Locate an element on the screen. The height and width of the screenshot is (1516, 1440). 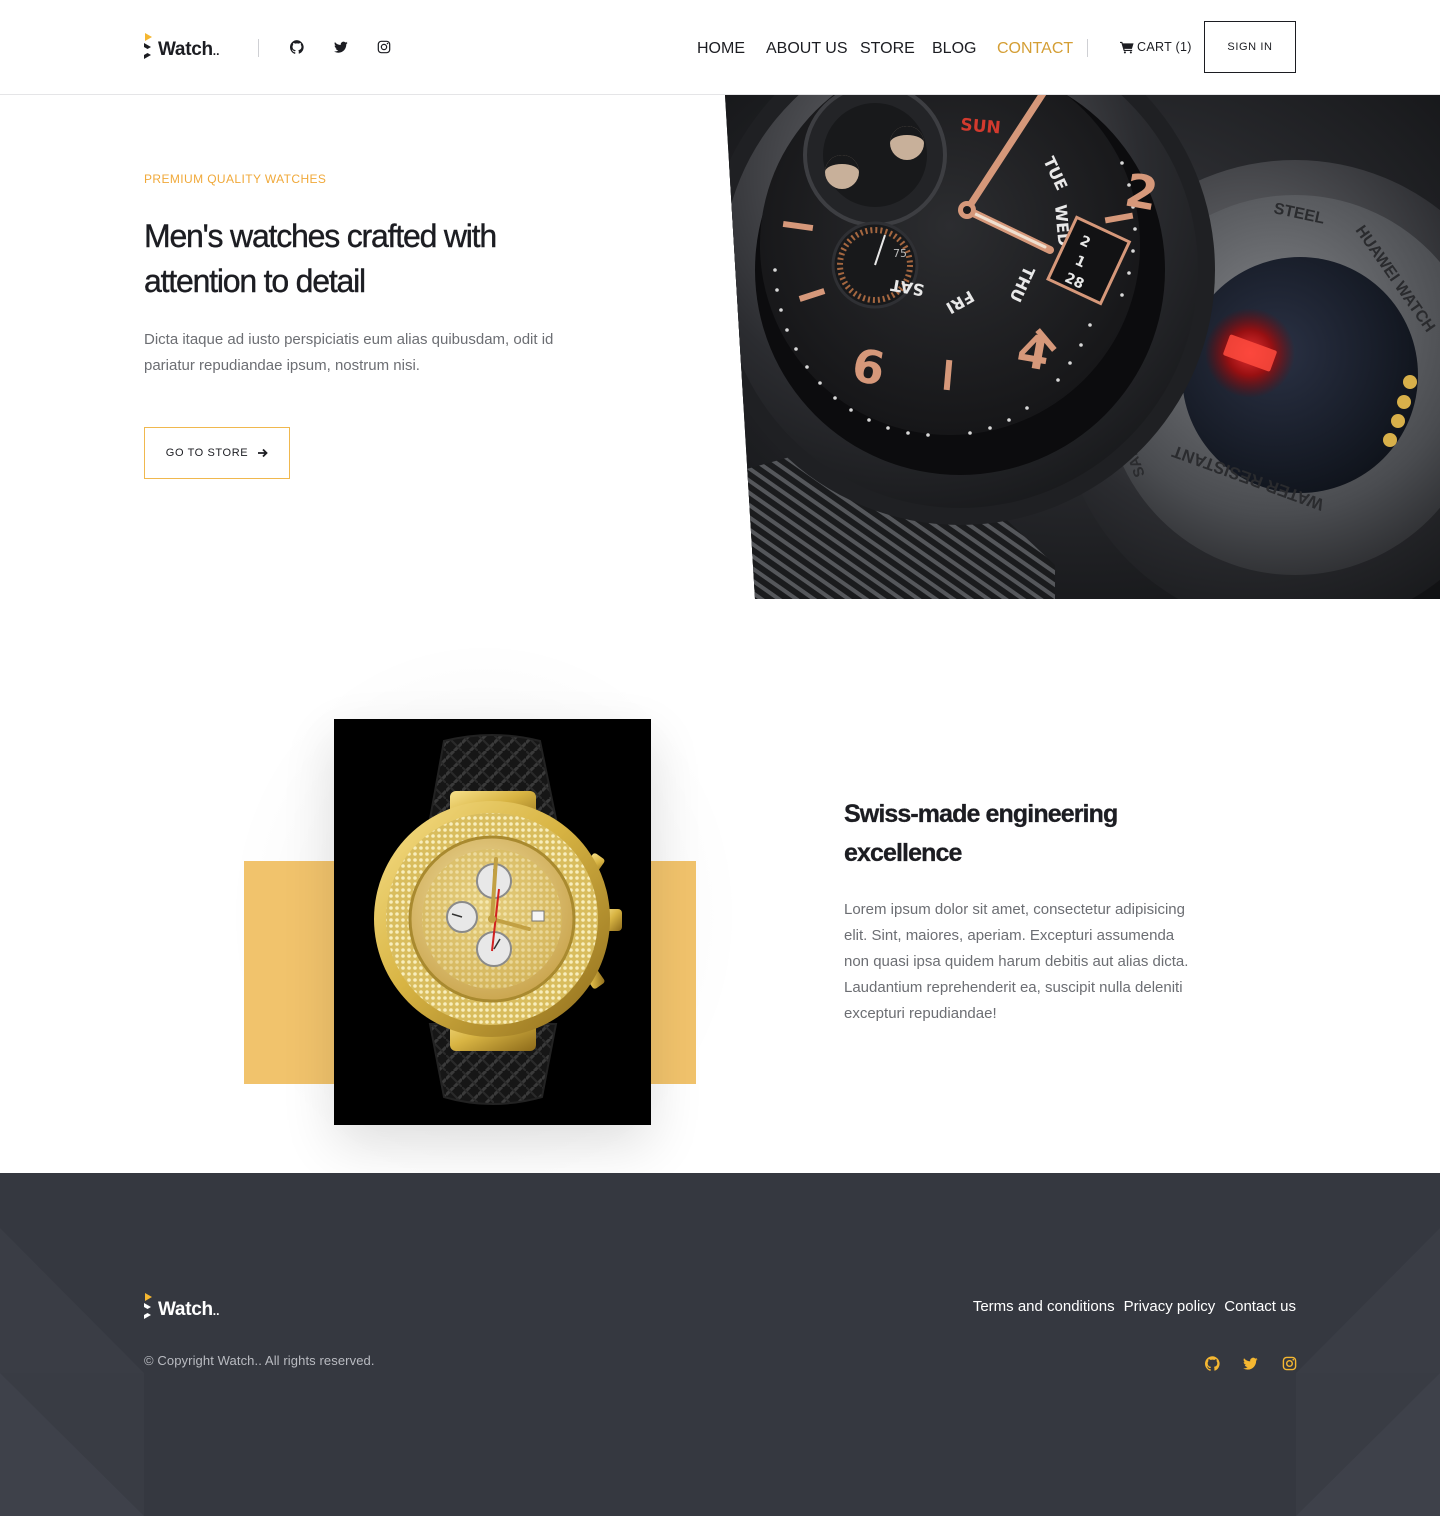
github-link is located at coordinates (297, 47).